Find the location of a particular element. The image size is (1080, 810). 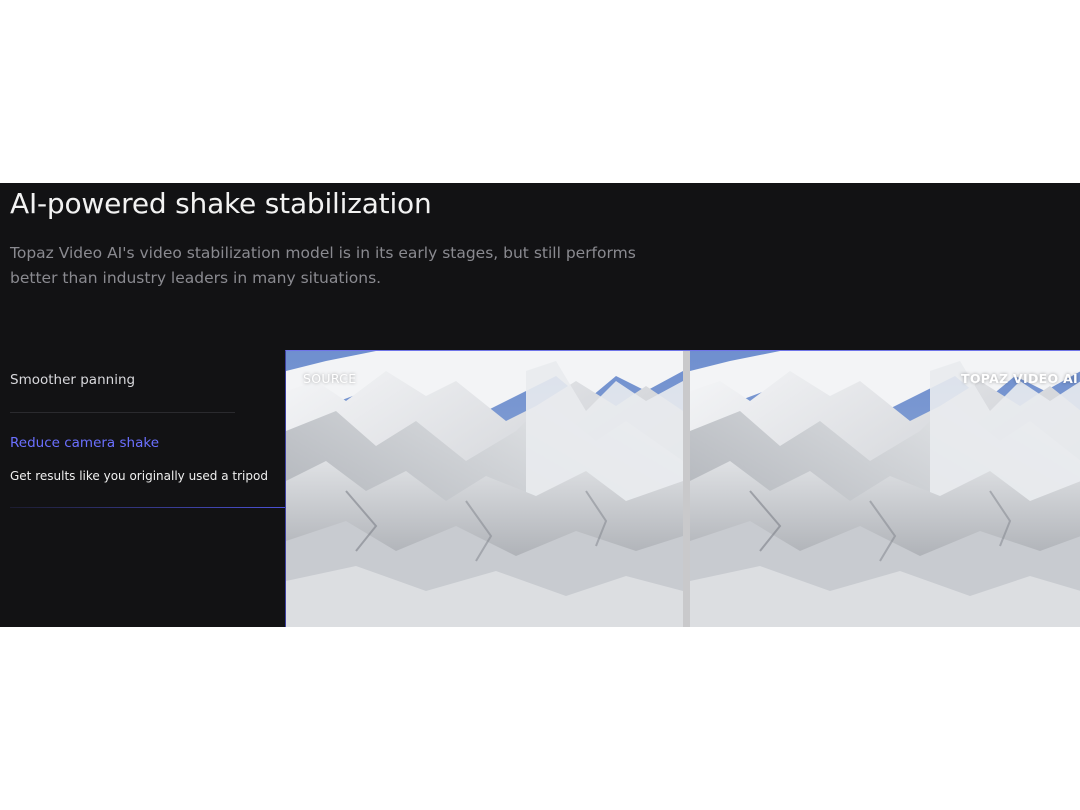

feature-reduce-camera-shake: Reduce camera shake is located at coordinates (84, 443).